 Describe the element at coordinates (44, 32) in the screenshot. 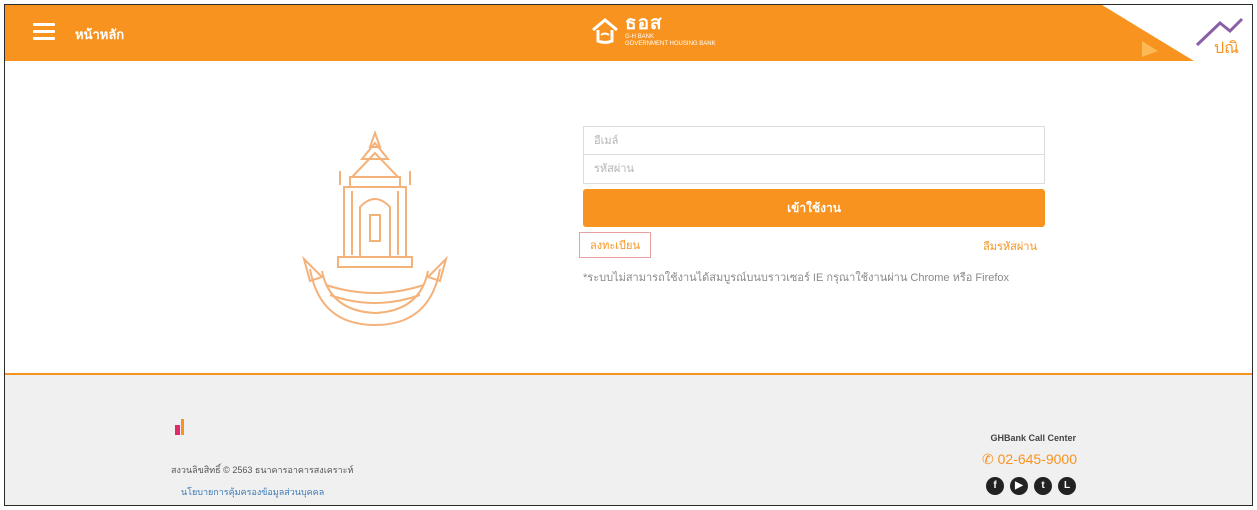

I see `hamburger-menu-icon` at that location.